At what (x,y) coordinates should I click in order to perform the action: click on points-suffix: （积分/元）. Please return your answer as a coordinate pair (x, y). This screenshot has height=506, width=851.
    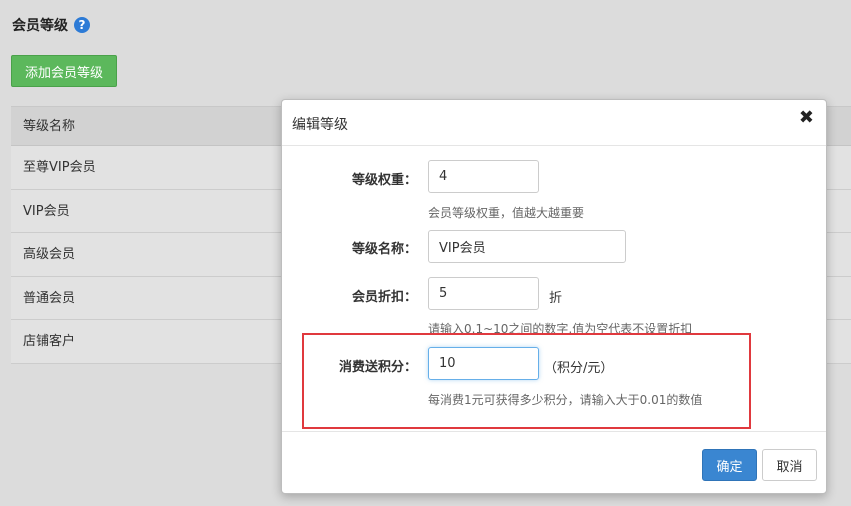
    Looking at the image, I should click on (579, 368).